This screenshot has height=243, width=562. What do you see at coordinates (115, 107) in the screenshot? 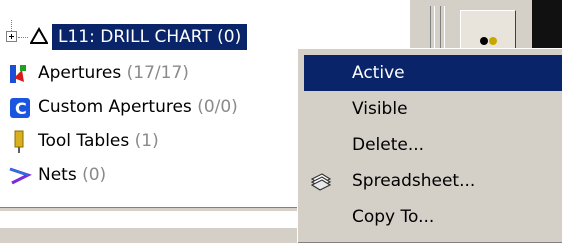
I see `custom-apertures-label: Custom Apertures` at bounding box center [115, 107].